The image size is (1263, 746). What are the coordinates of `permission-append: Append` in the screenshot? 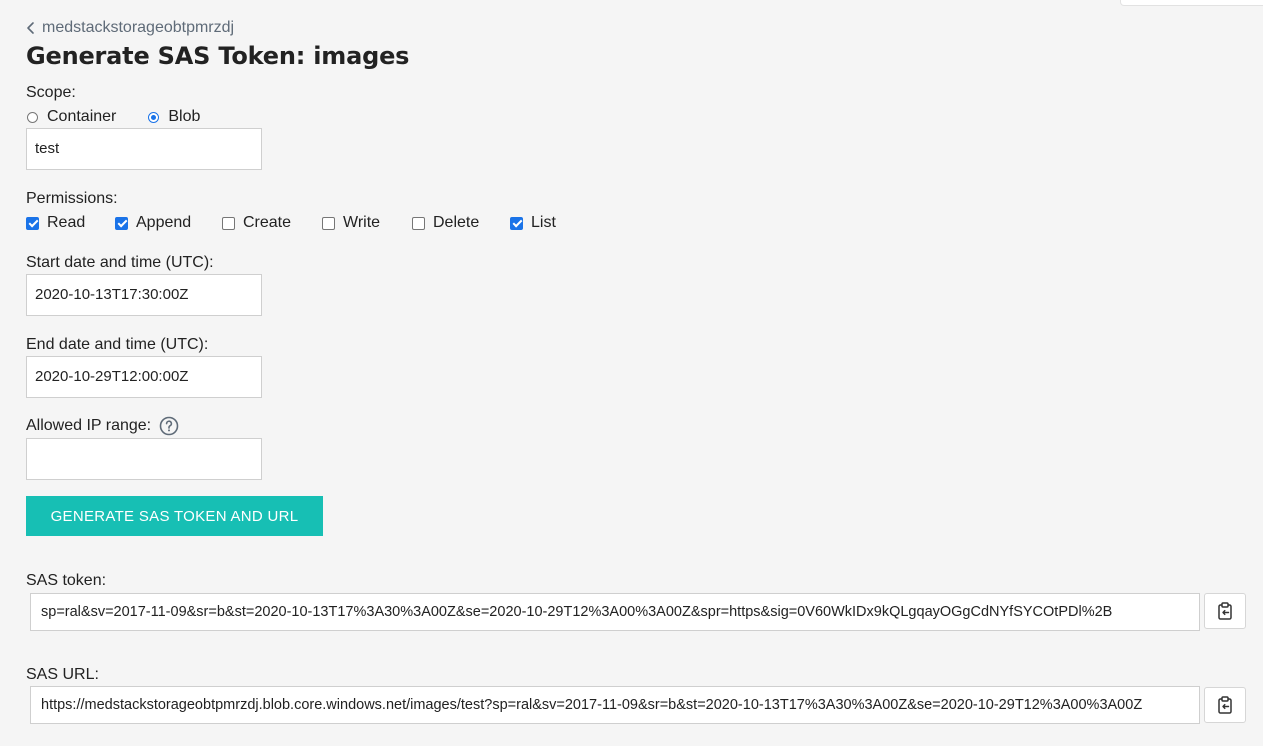 It's located at (153, 223).